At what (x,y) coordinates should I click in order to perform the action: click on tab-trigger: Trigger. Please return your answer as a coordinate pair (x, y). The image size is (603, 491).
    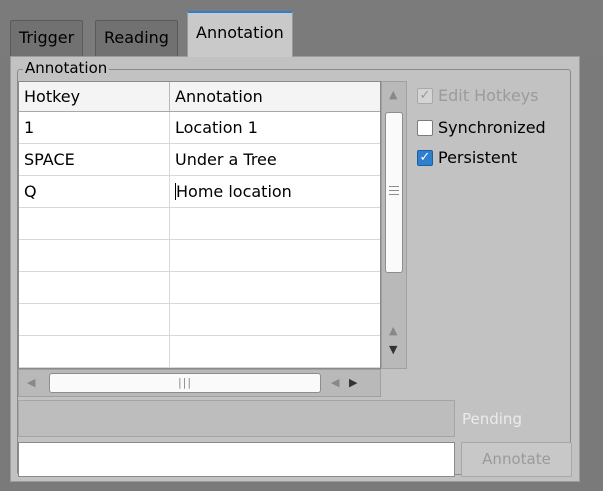
    Looking at the image, I should click on (47, 38).